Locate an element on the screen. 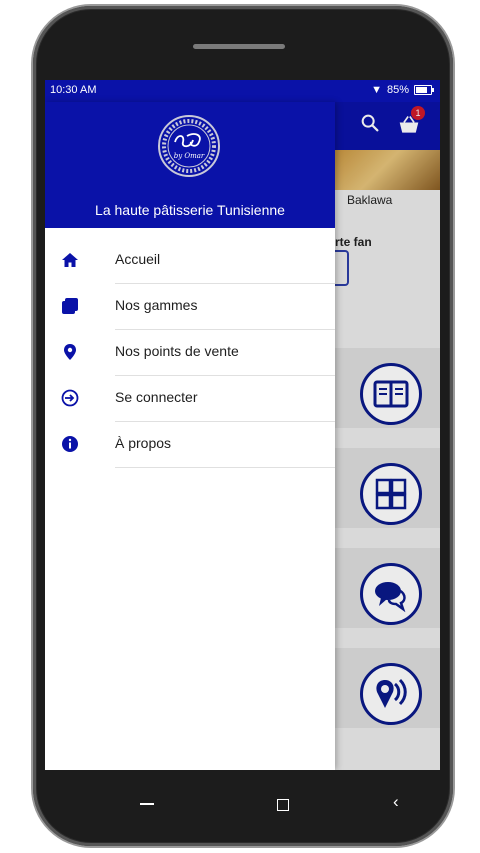 This screenshot has height=853, width=480. divider is located at coordinates (225, 467).